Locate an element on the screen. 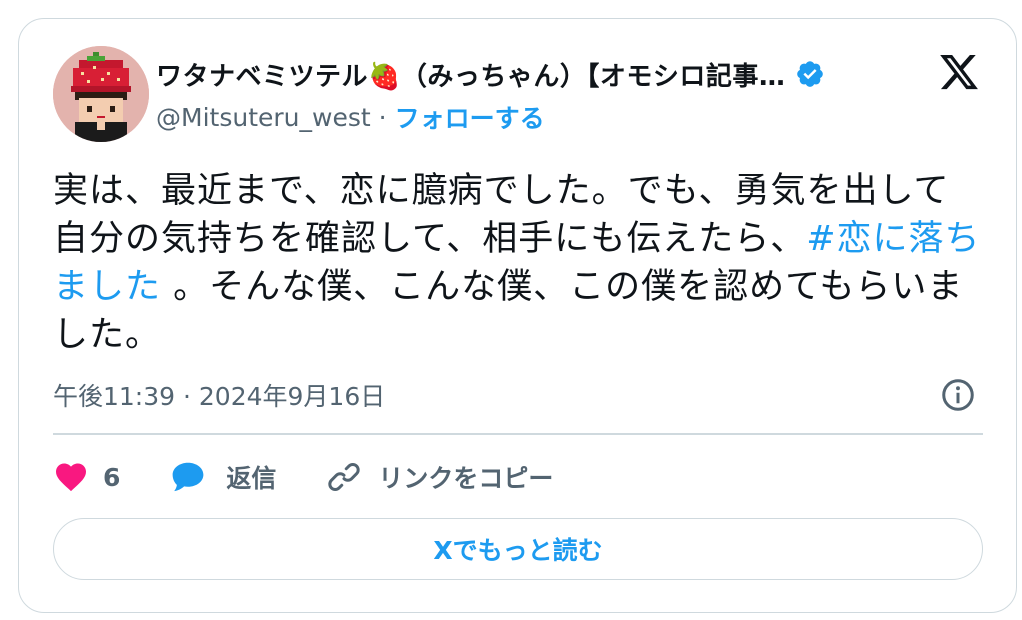 The width and height of the screenshot is (1022, 620). verified-badge-icon is located at coordinates (810, 74).